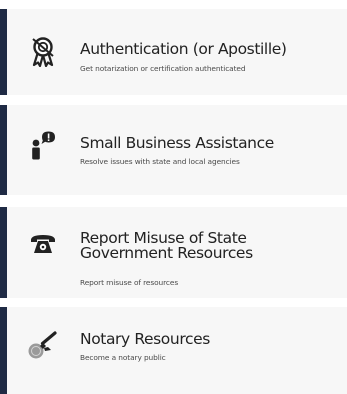 The height and width of the screenshot is (394, 347). Describe the element at coordinates (43, 52) in the screenshot. I see `award-ribbon-icon` at that location.